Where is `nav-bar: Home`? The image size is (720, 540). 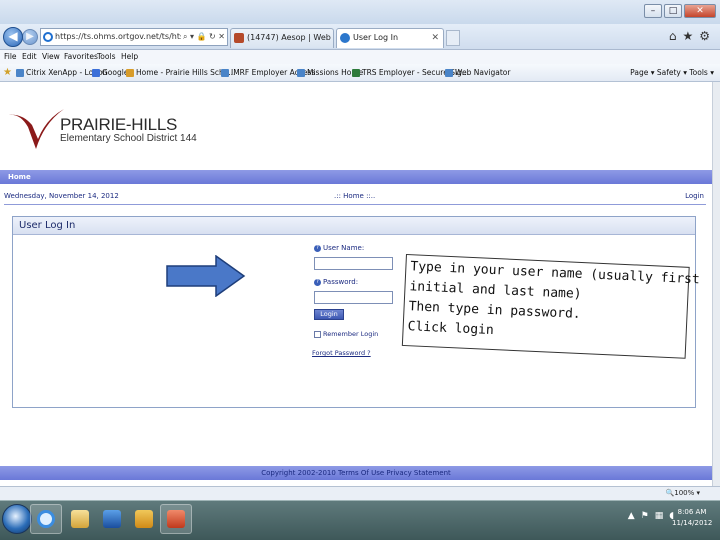
nav-bar: Home is located at coordinates (356, 177).